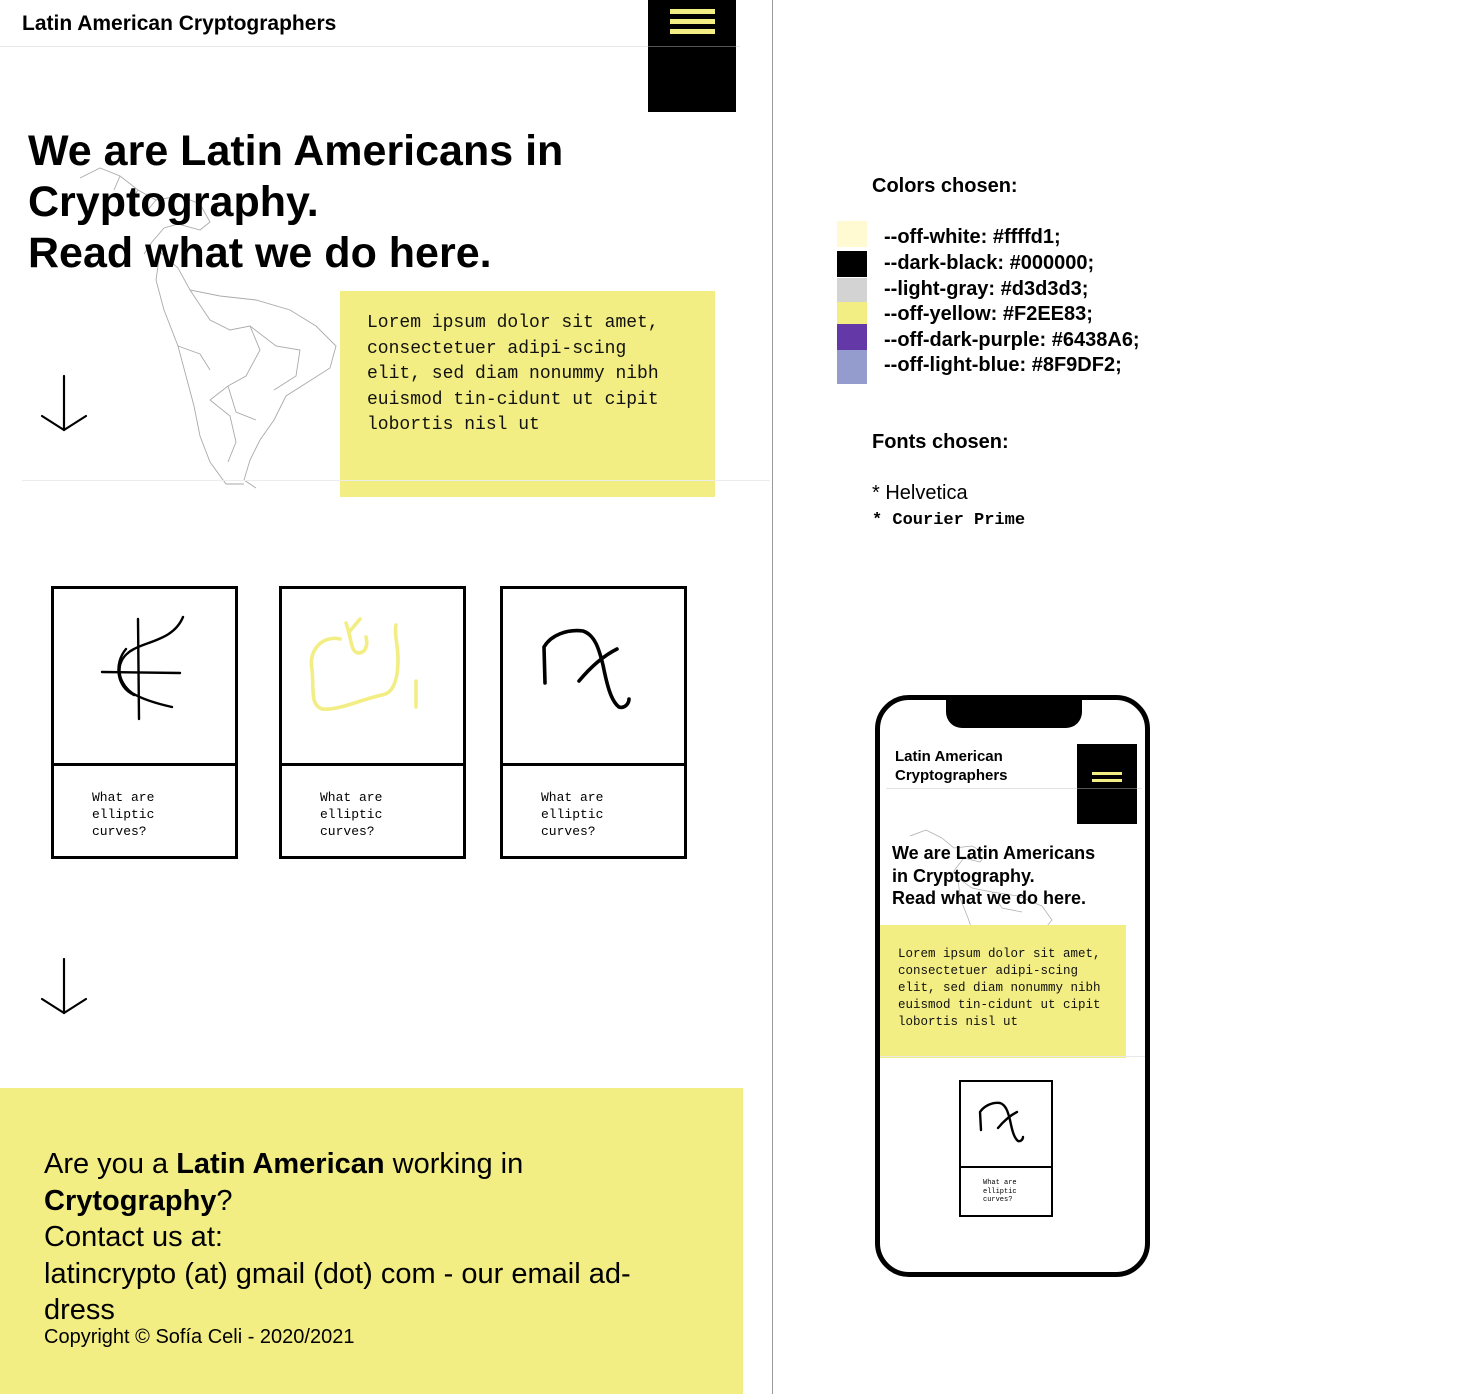 The height and width of the screenshot is (1394, 1484). Describe the element at coordinates (110, 1164) in the screenshot. I see `cta-text: Are you a` at that location.